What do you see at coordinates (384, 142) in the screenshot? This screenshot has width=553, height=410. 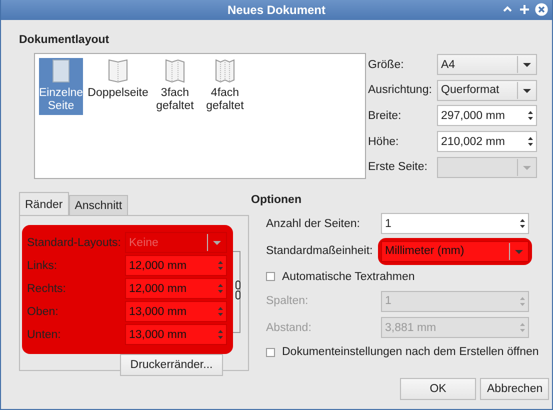 I see `field-label: Höhe:` at bounding box center [384, 142].